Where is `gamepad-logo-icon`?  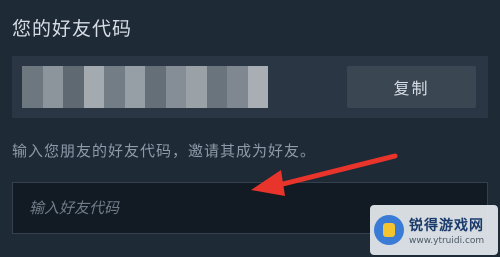 gamepad-logo-icon is located at coordinates (389, 230).